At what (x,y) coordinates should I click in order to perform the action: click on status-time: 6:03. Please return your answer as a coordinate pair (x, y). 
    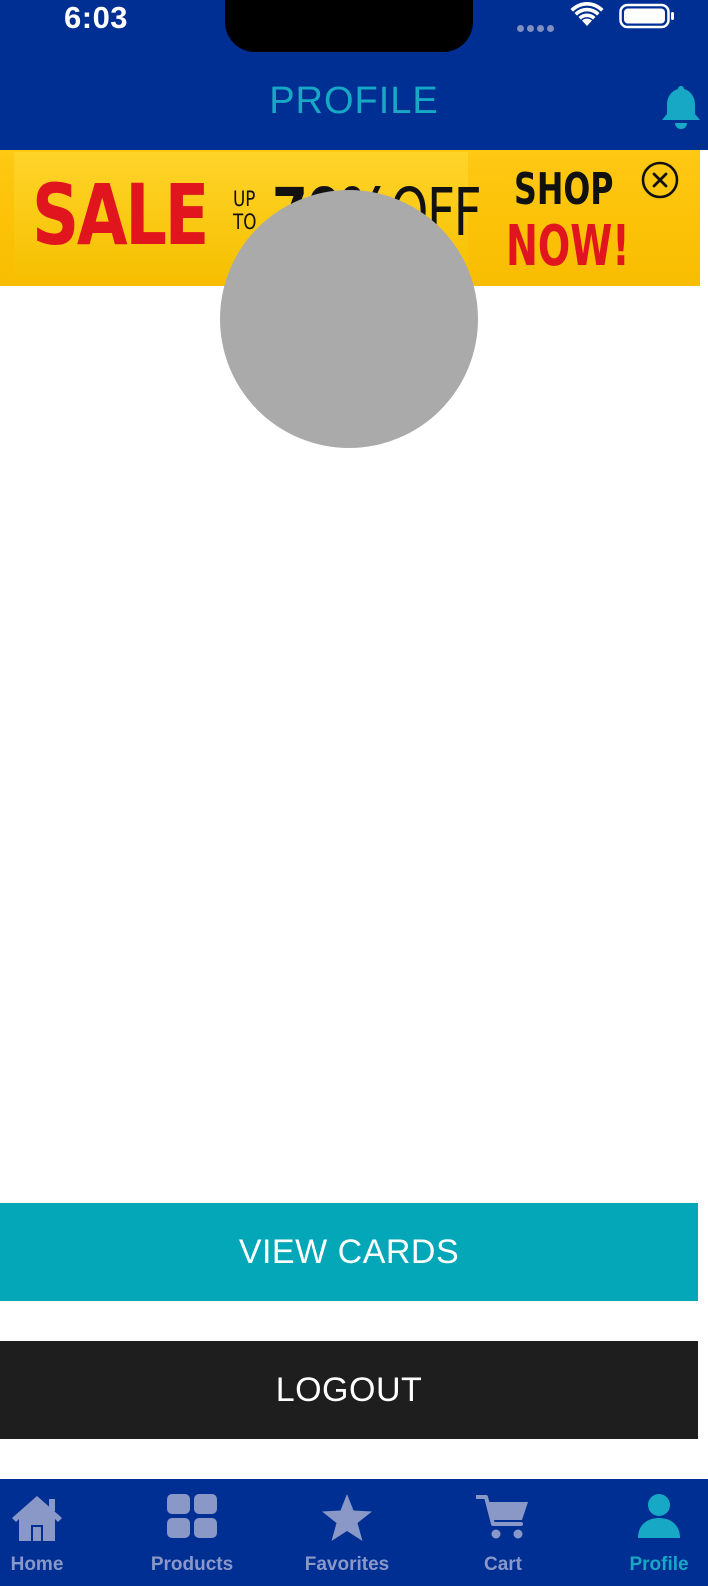
    Looking at the image, I should click on (96, 17).